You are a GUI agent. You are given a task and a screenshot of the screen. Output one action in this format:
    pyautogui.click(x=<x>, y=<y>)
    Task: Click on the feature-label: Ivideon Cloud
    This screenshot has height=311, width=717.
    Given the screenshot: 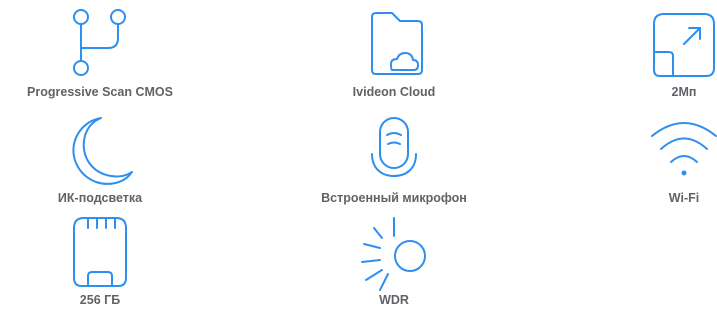 What is the action you would take?
    pyautogui.click(x=394, y=92)
    